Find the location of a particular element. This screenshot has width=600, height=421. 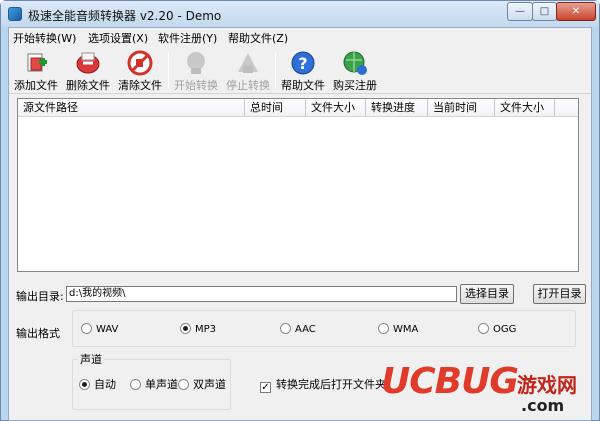

format-wma-label: WMA is located at coordinates (406, 329).